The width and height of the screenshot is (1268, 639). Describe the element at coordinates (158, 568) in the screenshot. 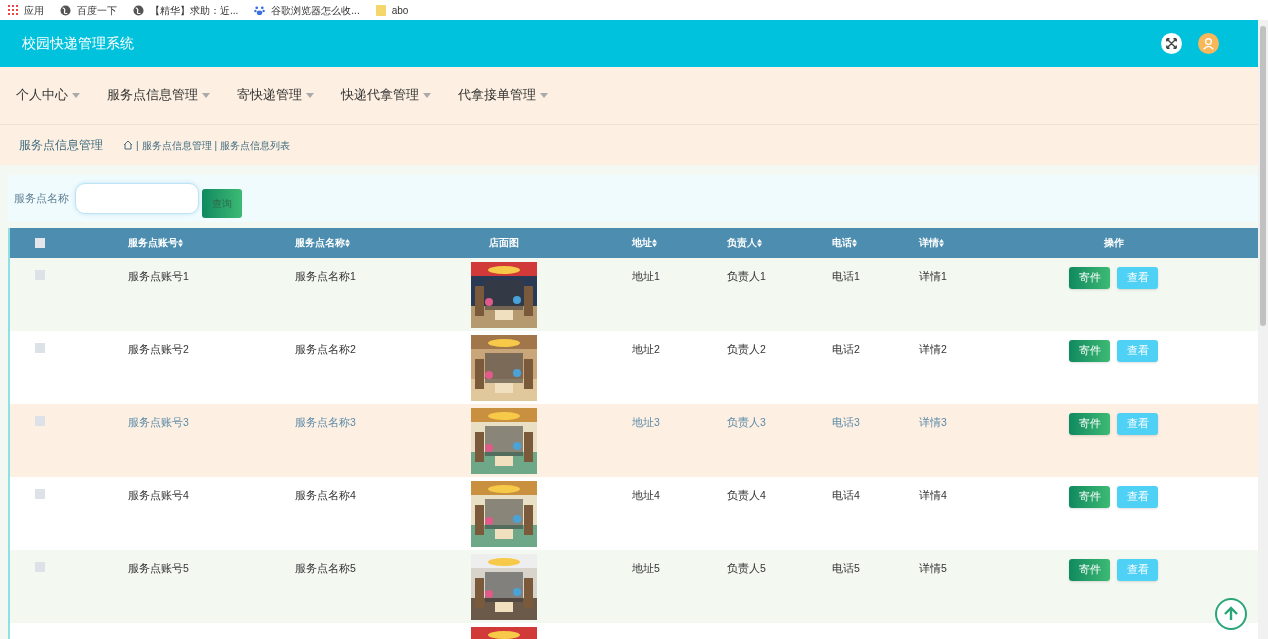

I see `table-cell: 服务点账号5` at that location.